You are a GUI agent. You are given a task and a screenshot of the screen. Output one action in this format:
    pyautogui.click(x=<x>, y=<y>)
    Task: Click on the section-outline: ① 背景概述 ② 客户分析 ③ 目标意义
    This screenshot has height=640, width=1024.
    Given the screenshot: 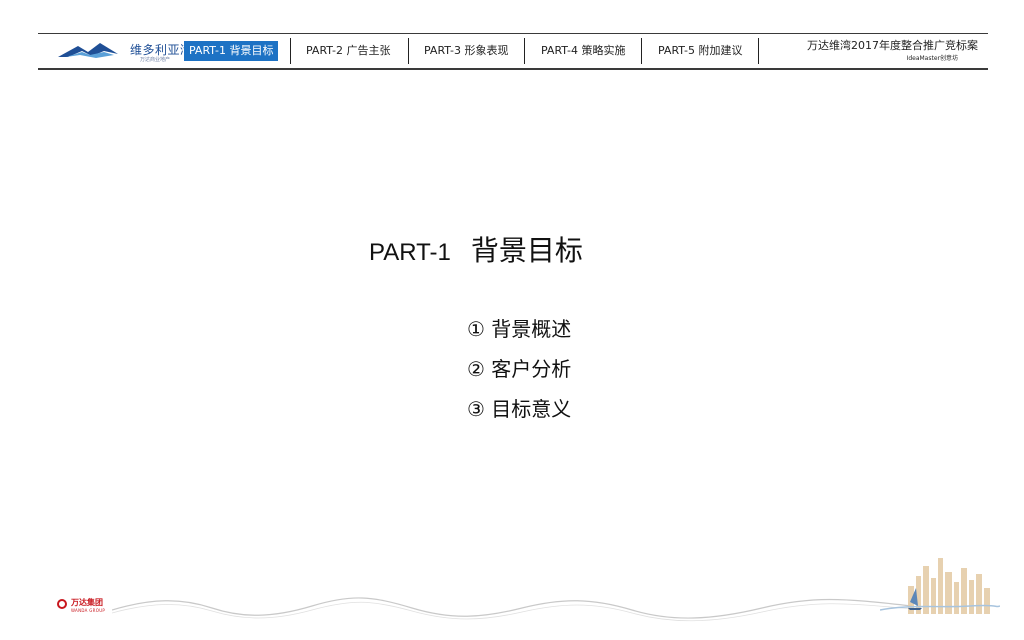 What is the action you would take?
    pyautogui.click(x=519, y=369)
    